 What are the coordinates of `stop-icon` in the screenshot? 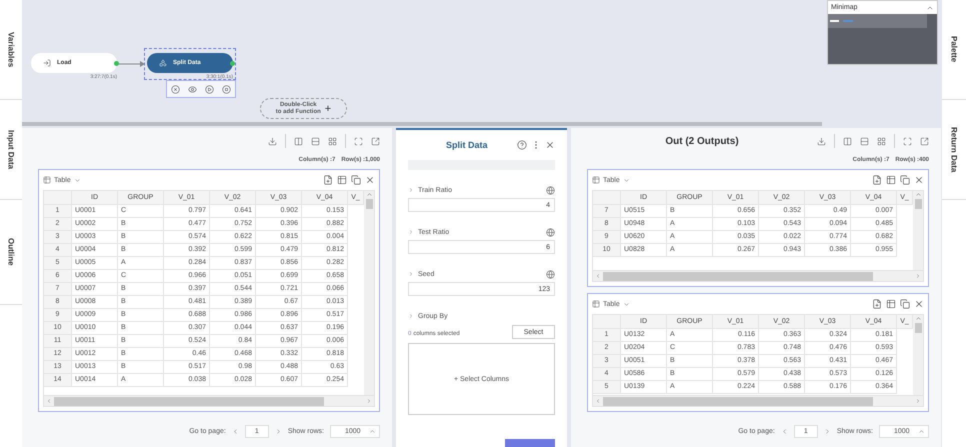 It's located at (226, 89).